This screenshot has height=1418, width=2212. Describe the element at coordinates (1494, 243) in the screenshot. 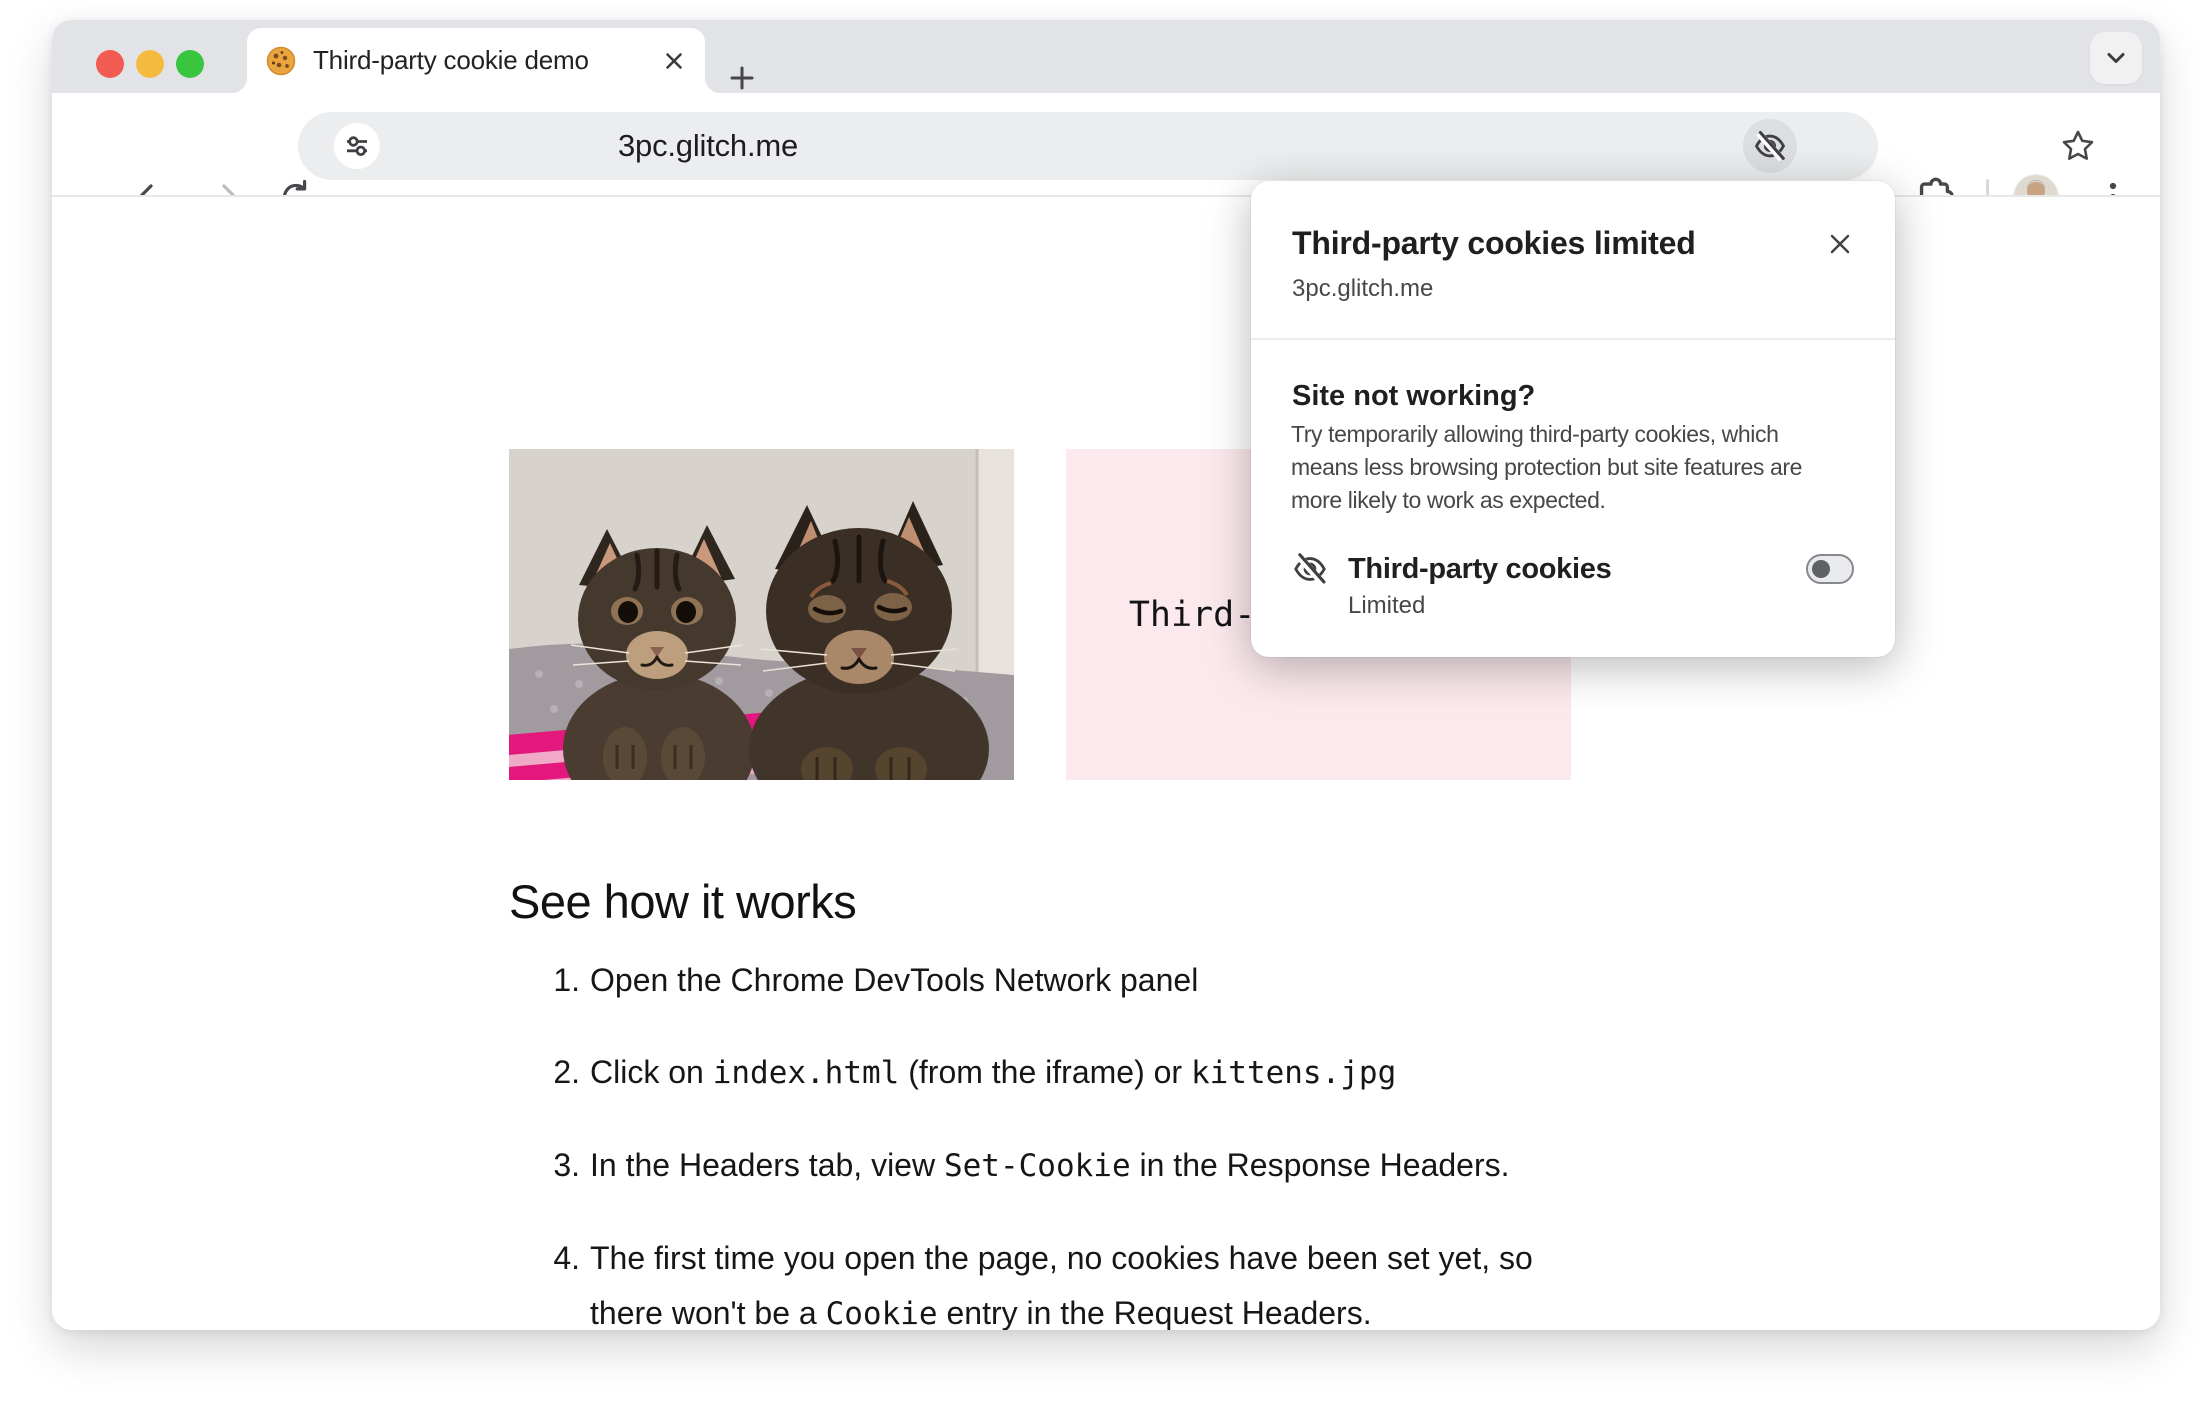

I see `popup-title: Third-party cookies limited` at that location.